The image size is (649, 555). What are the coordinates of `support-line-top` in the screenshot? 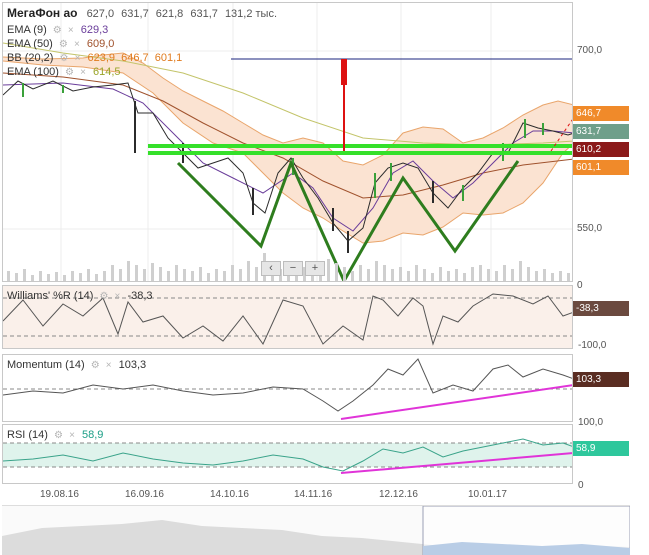 It's located at (360, 146).